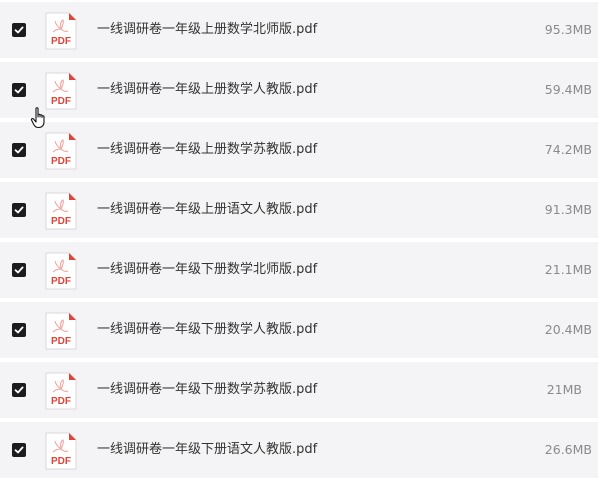 This screenshot has height=484, width=598. Describe the element at coordinates (568, 209) in the screenshot. I see `file-size: 91.3MB` at that location.